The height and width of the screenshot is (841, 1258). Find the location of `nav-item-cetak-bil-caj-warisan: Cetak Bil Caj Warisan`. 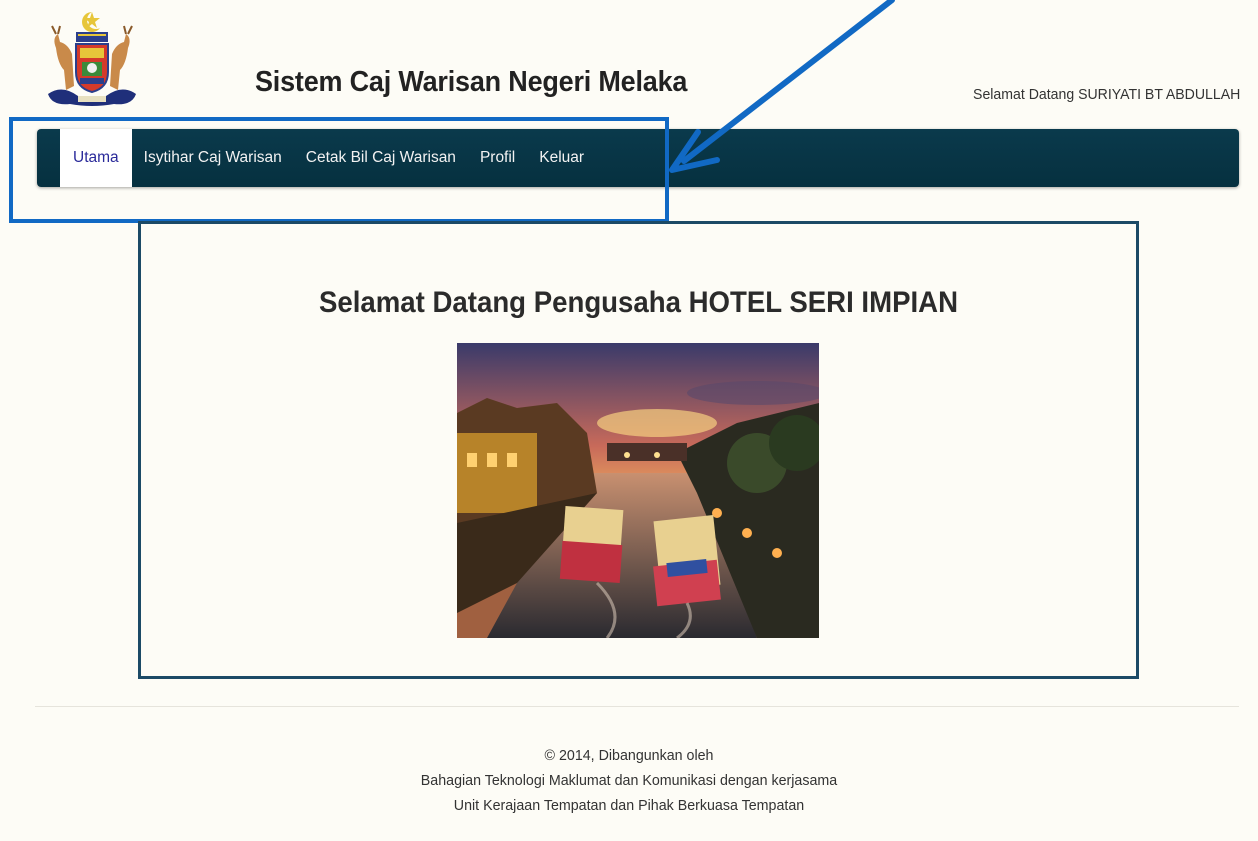

nav-item-cetak-bil-caj-warisan: Cetak Bil Caj Warisan is located at coordinates (381, 158).